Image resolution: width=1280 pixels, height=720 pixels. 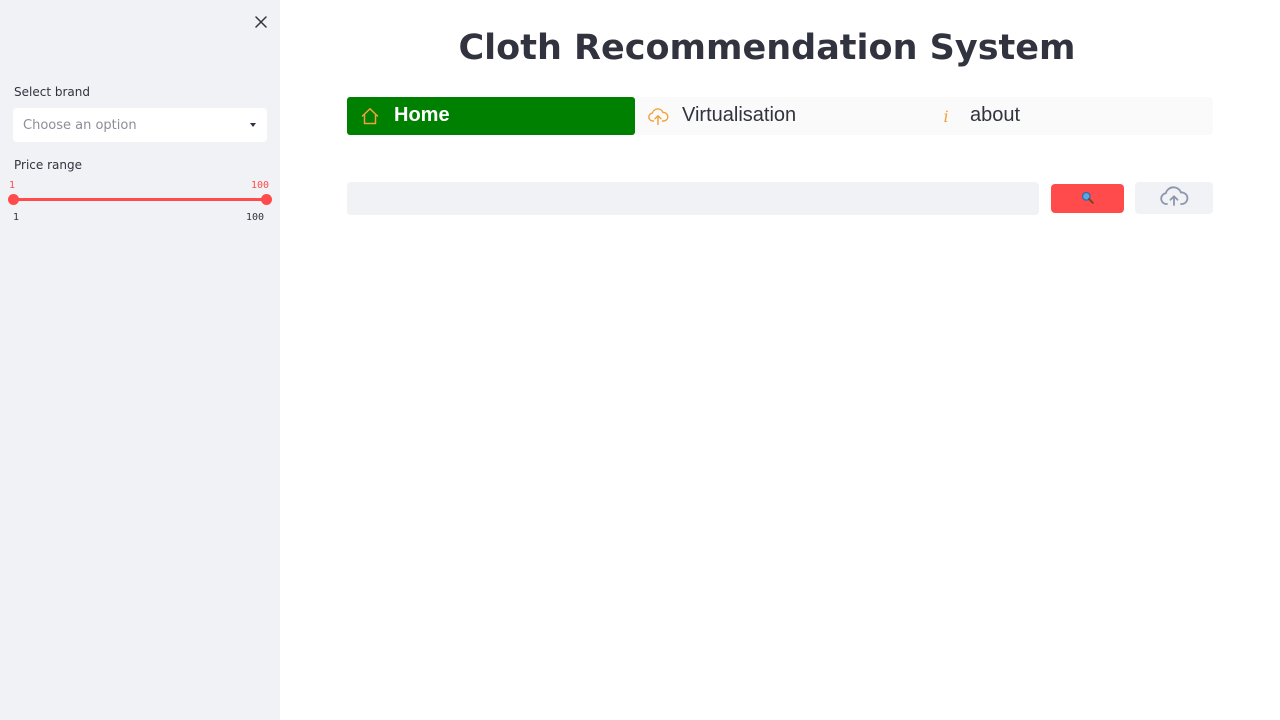 I want to click on nav-item-virtualisation: Virtualisation, so click(x=779, y=116).